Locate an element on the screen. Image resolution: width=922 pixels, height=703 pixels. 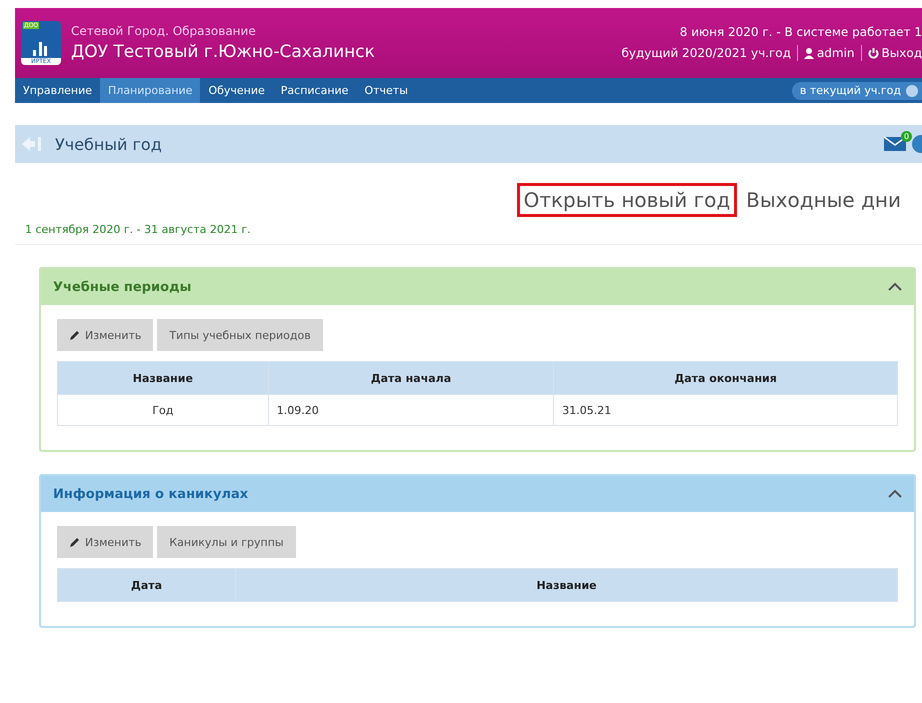
table-cell: 1.09.20 is located at coordinates (411, 410).